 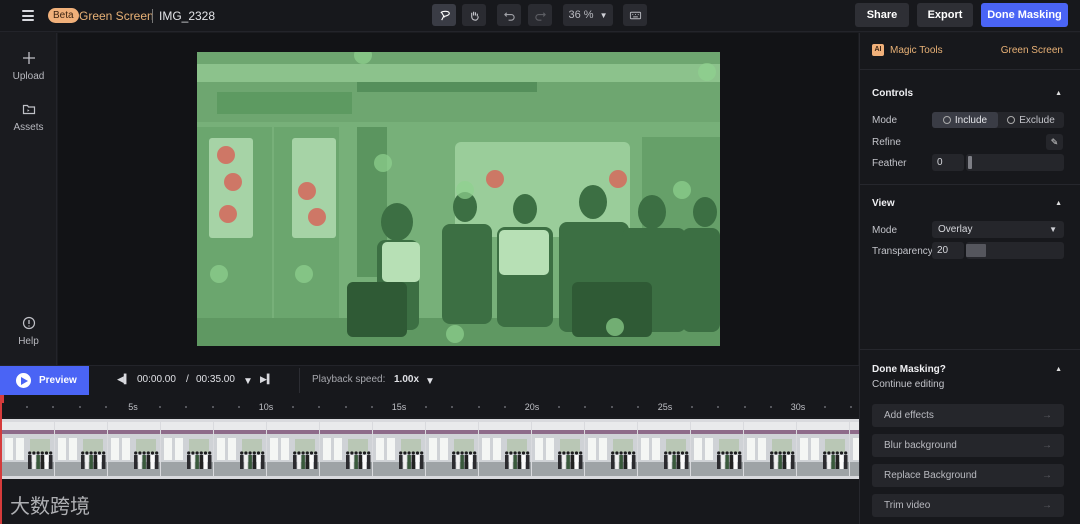 I want to click on action-label: Replace Background, so click(x=930, y=475).